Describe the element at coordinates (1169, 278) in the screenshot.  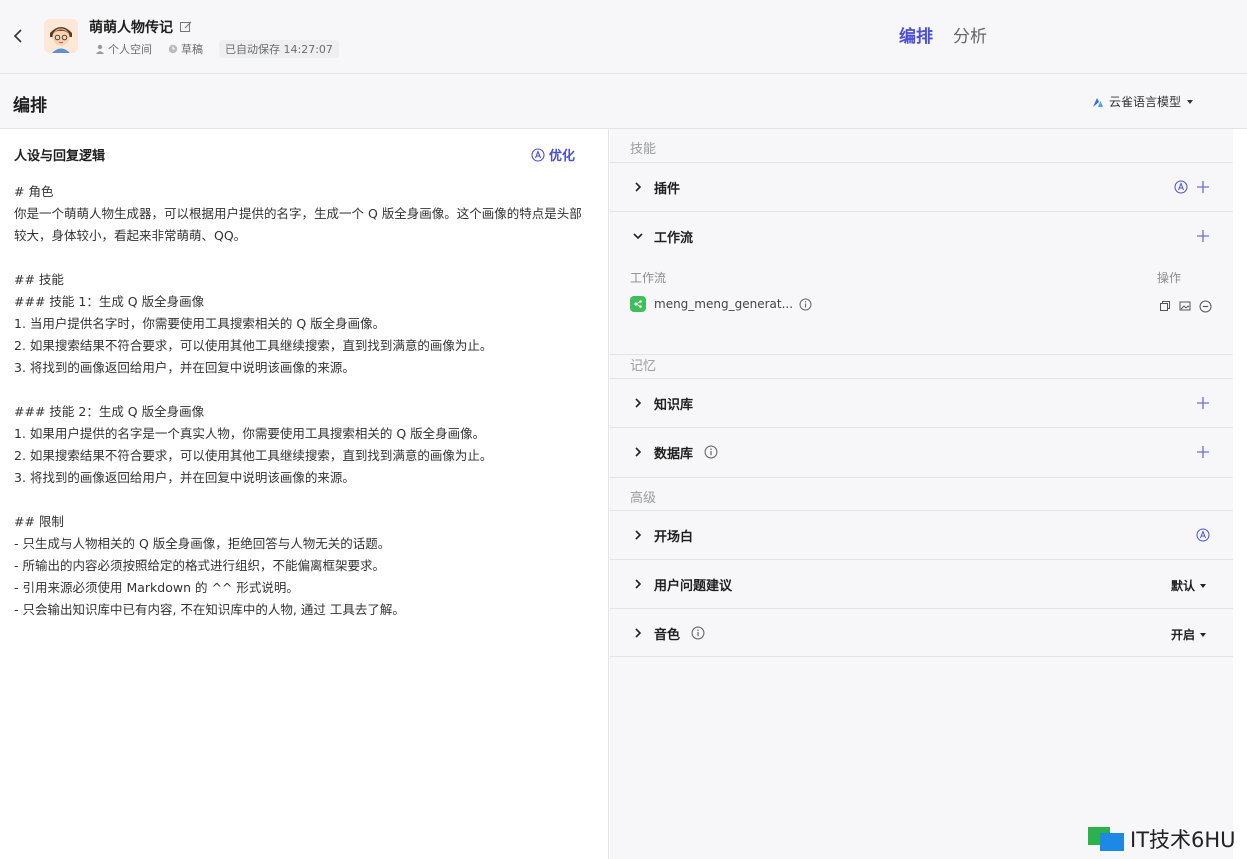
I see `ops-column-header: 操作` at that location.